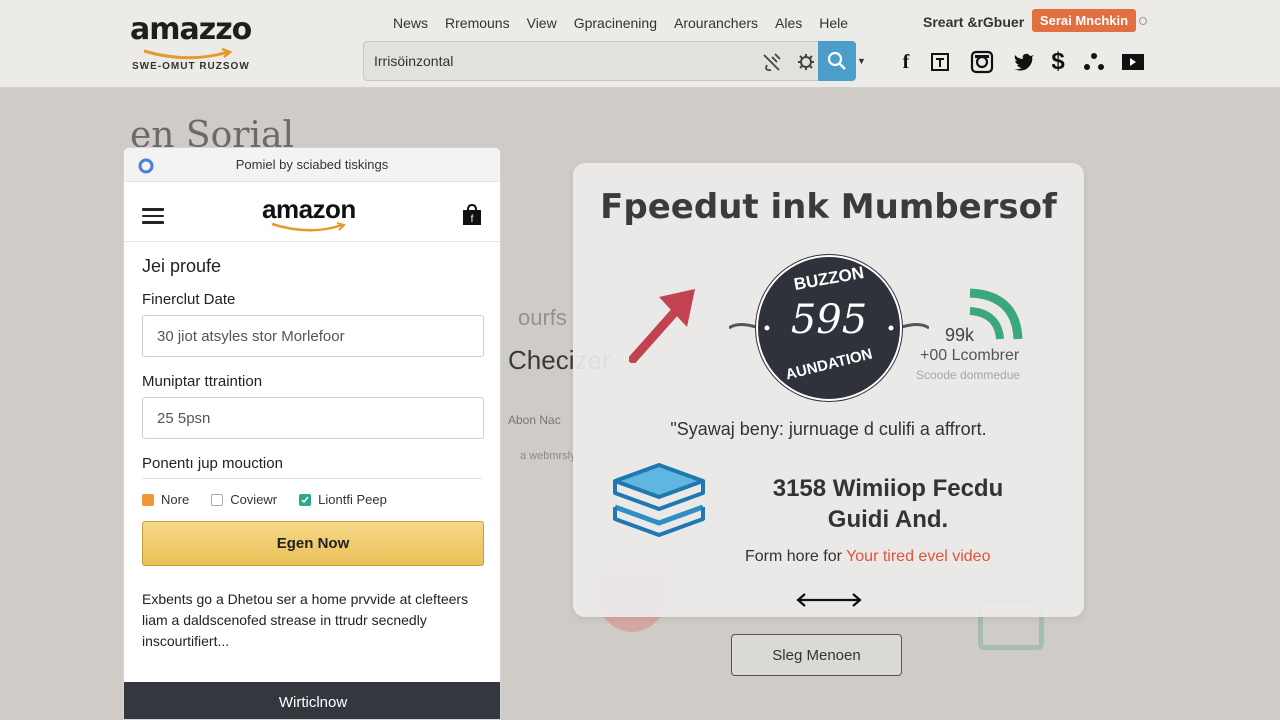 The width and height of the screenshot is (1280, 720). What do you see at coordinates (313, 543) in the screenshot?
I see `open-now-button: Egen Now` at bounding box center [313, 543].